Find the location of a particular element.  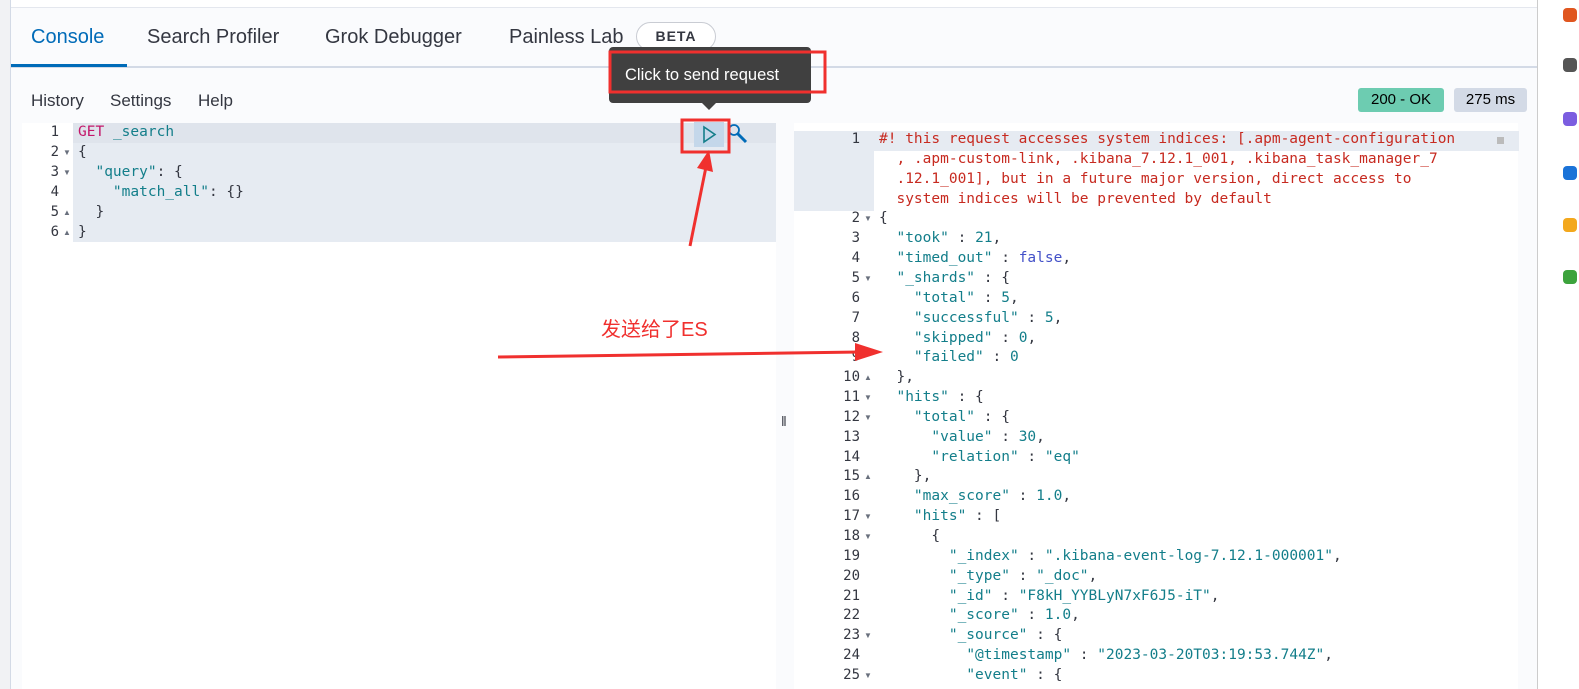

code-token: 5 is located at coordinates (1049, 317).